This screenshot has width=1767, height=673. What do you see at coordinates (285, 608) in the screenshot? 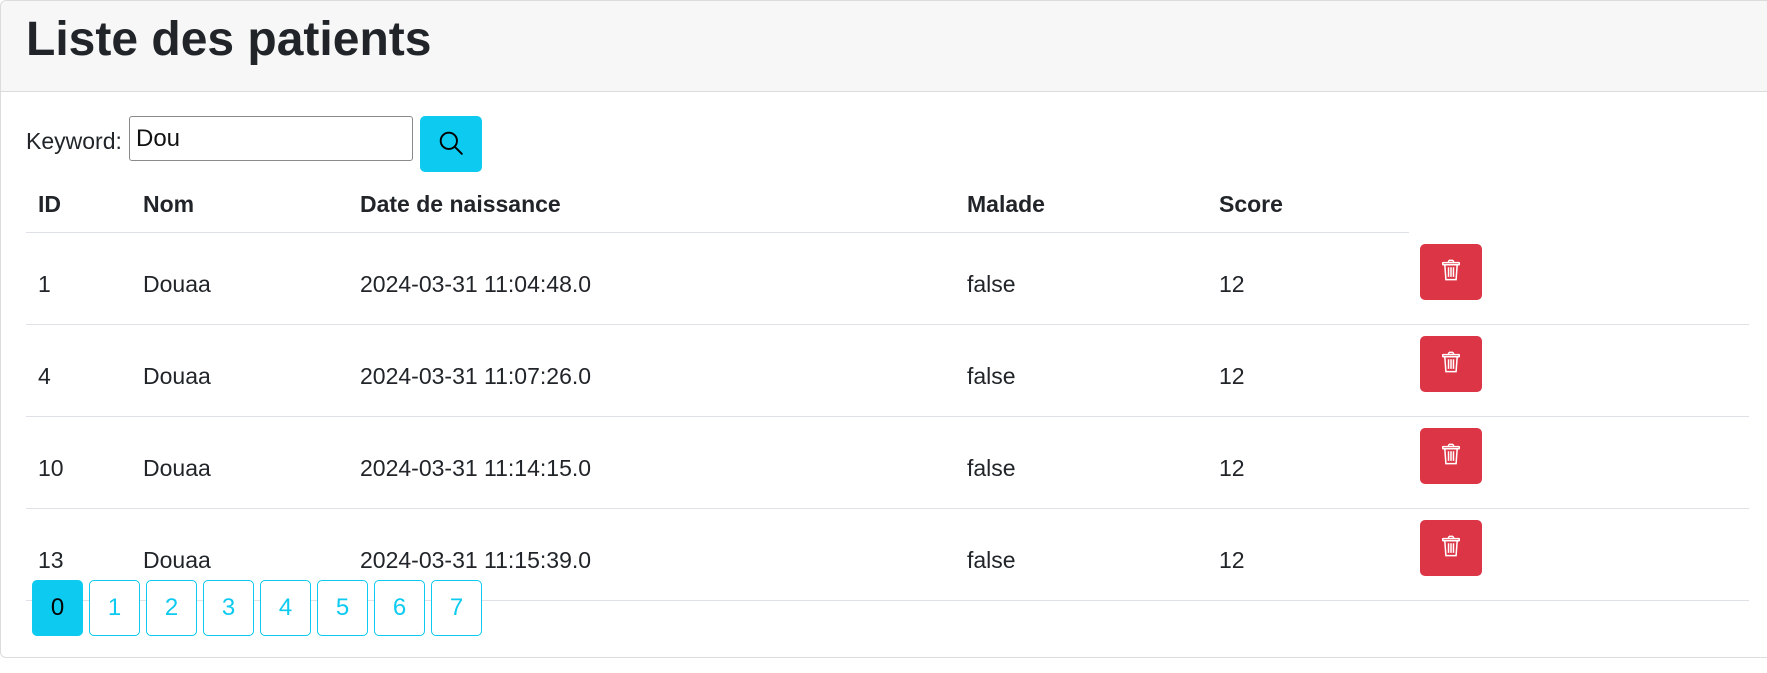
I see `page-button-4: 4` at bounding box center [285, 608].